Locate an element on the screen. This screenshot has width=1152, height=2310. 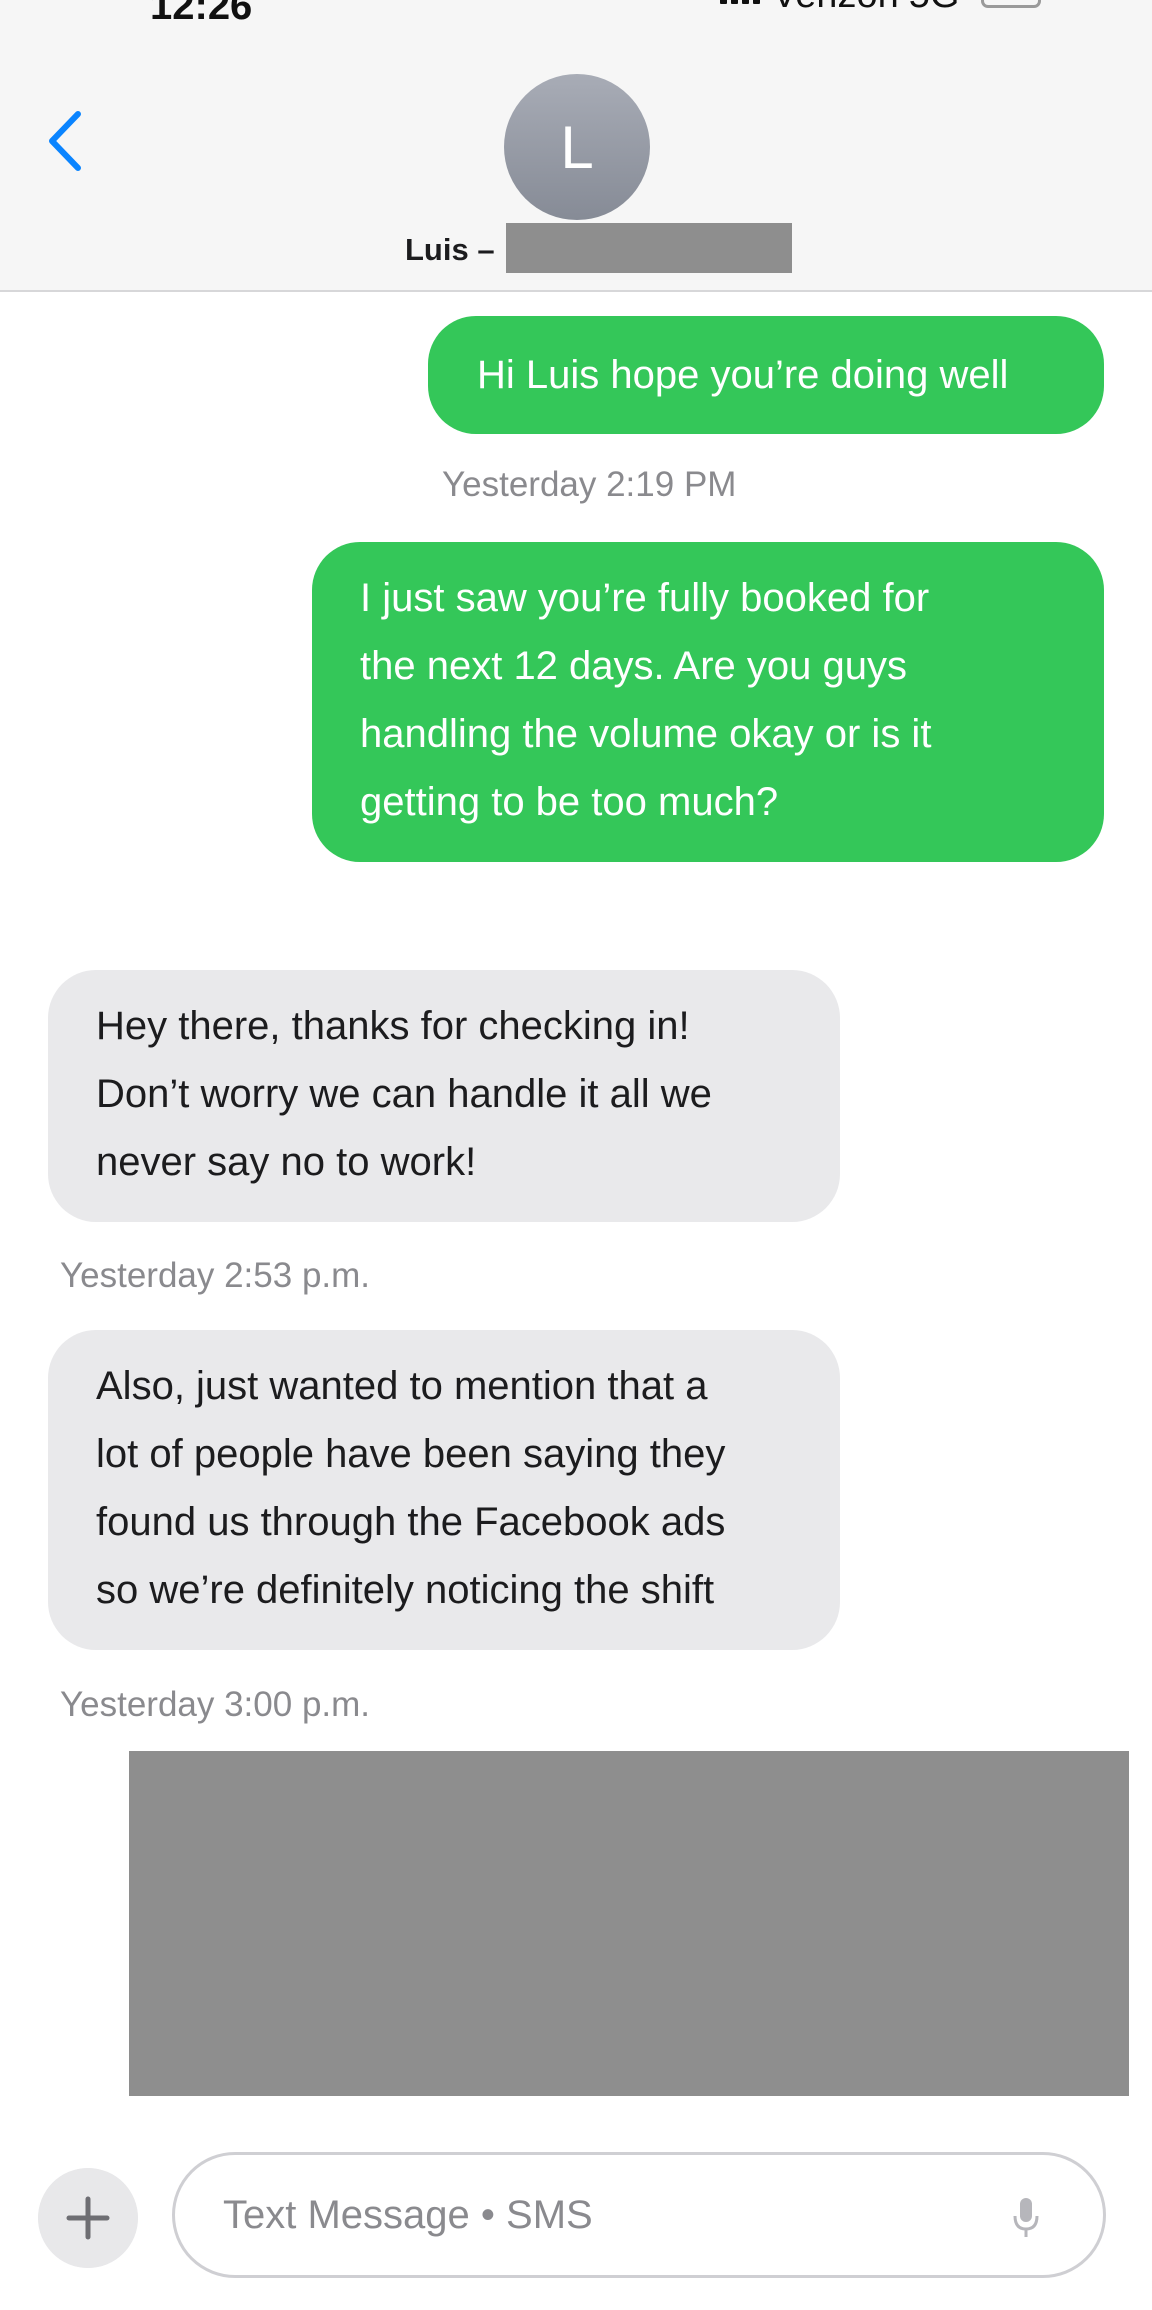
carrier-name: Verizon is located at coordinates (835, 8).